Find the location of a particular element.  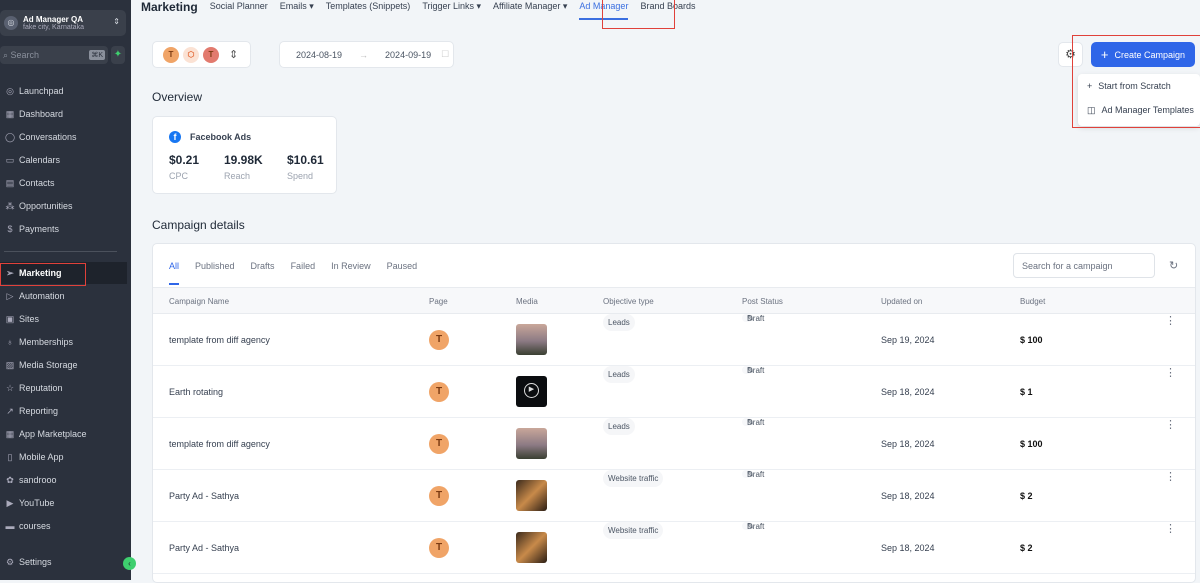

shortcut-badge: ⌘K is located at coordinates (97, 55).